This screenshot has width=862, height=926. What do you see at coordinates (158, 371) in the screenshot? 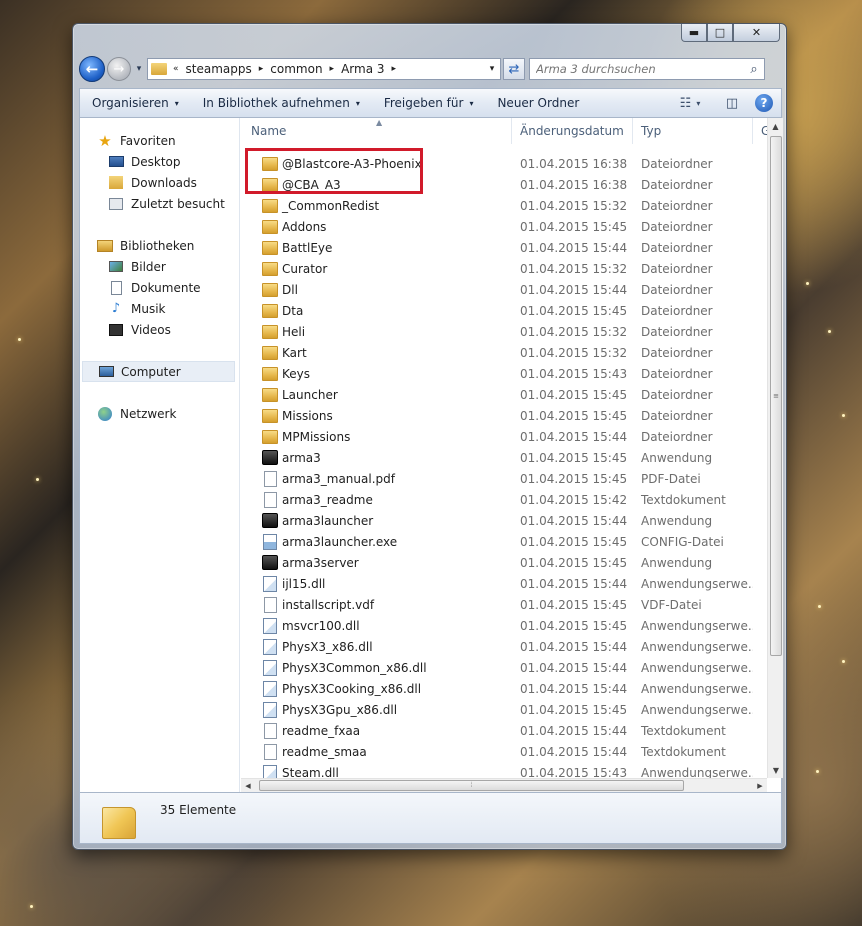
I see `nav-computer: Computer` at bounding box center [158, 371].